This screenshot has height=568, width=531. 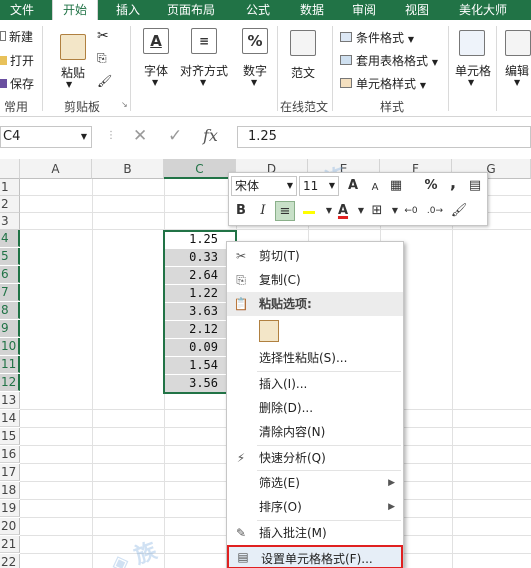 What do you see at coordinates (435, 211) in the screenshot?
I see `decrease-decimal-icon: .0→` at bounding box center [435, 211].